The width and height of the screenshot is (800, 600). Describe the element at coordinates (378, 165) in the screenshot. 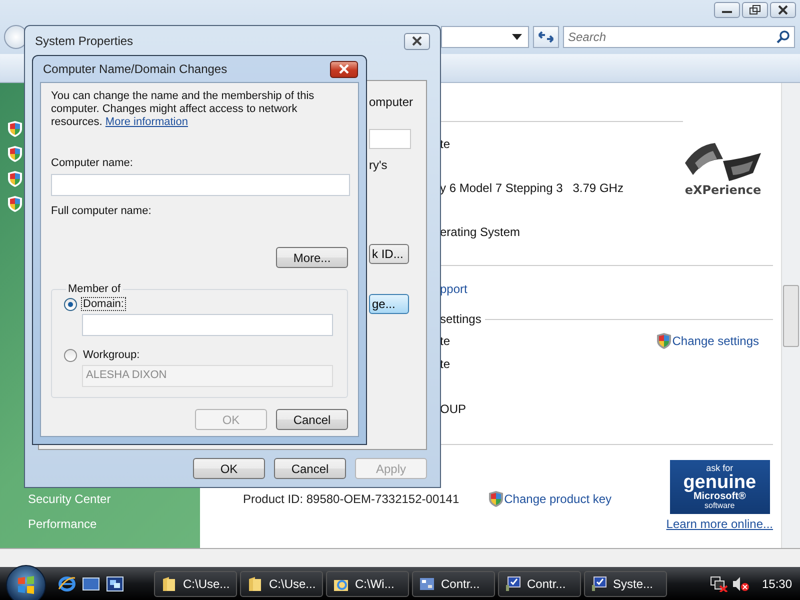

I see `label-text: ry's` at that location.